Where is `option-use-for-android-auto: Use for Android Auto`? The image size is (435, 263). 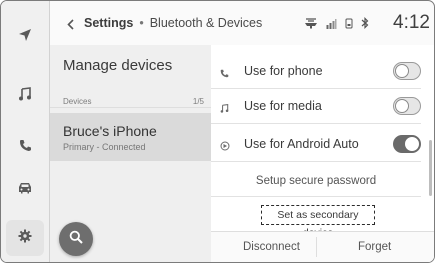 option-use-for-android-auto: Use for Android Auto is located at coordinates (316, 144).